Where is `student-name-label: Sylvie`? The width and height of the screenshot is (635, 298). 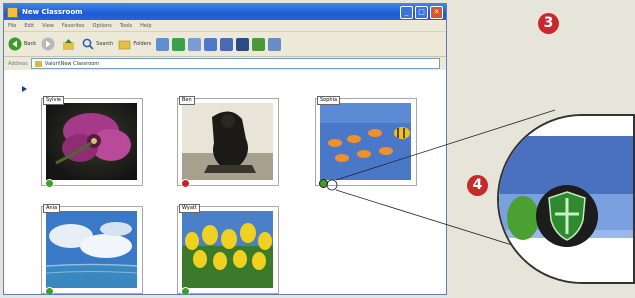 student-name-label: Sylvie is located at coordinates (53, 100).